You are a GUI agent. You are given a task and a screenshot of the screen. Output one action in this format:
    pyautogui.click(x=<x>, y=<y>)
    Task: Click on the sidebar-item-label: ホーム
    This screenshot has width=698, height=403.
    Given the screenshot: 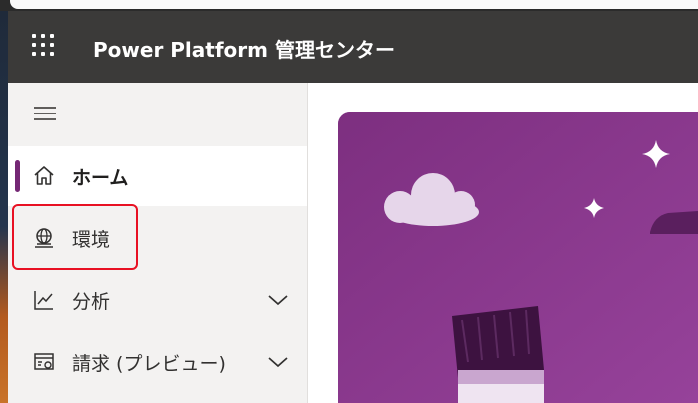 What is the action you would take?
    pyautogui.click(x=100, y=177)
    